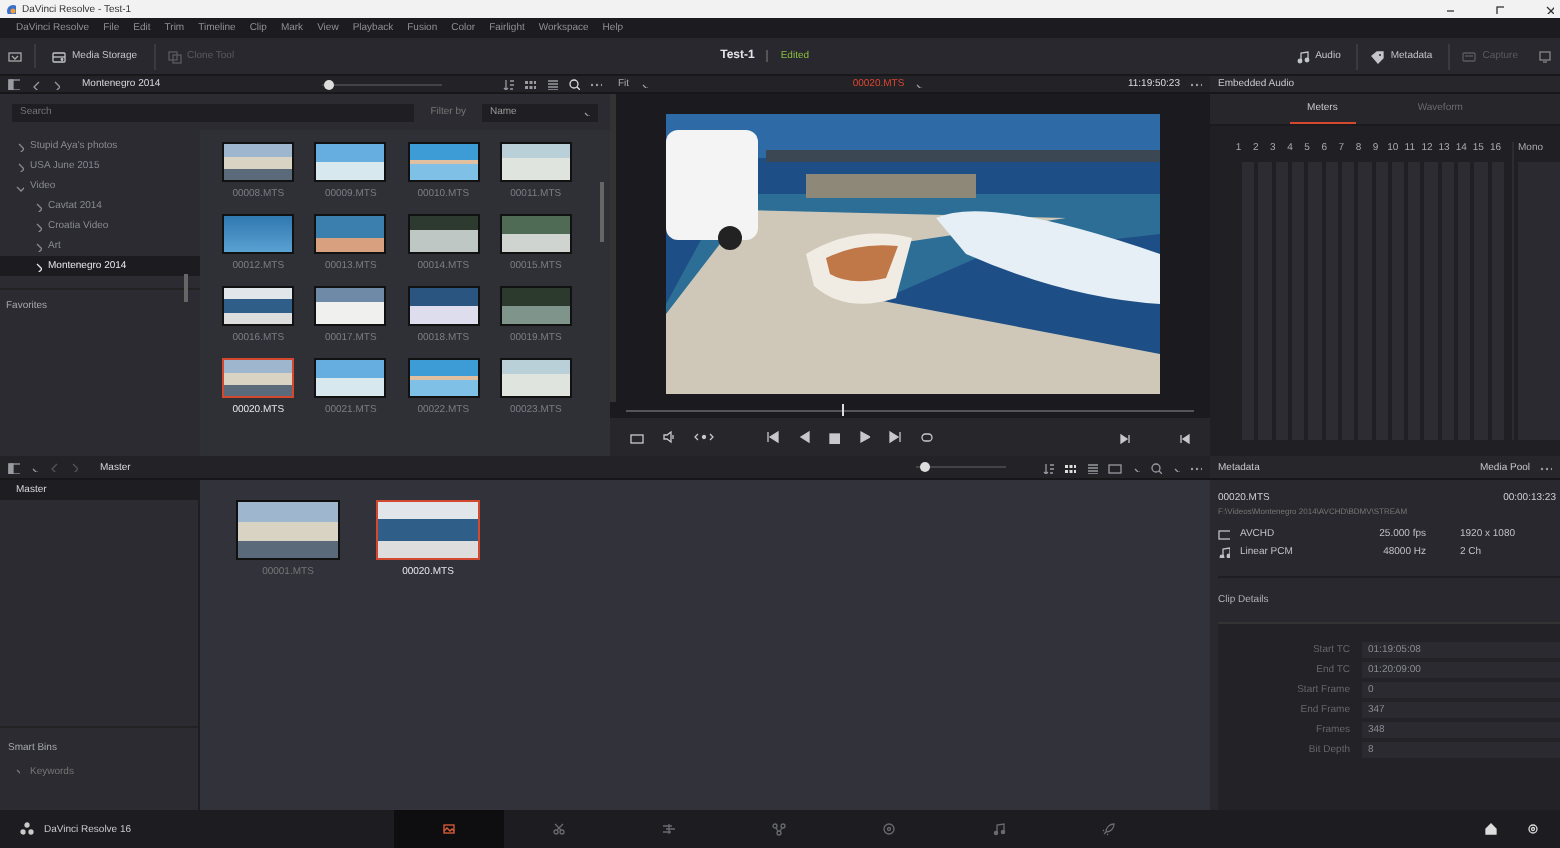 The width and height of the screenshot is (1560, 848). Describe the element at coordinates (834, 437) in the screenshot. I see `stop-icon` at that location.